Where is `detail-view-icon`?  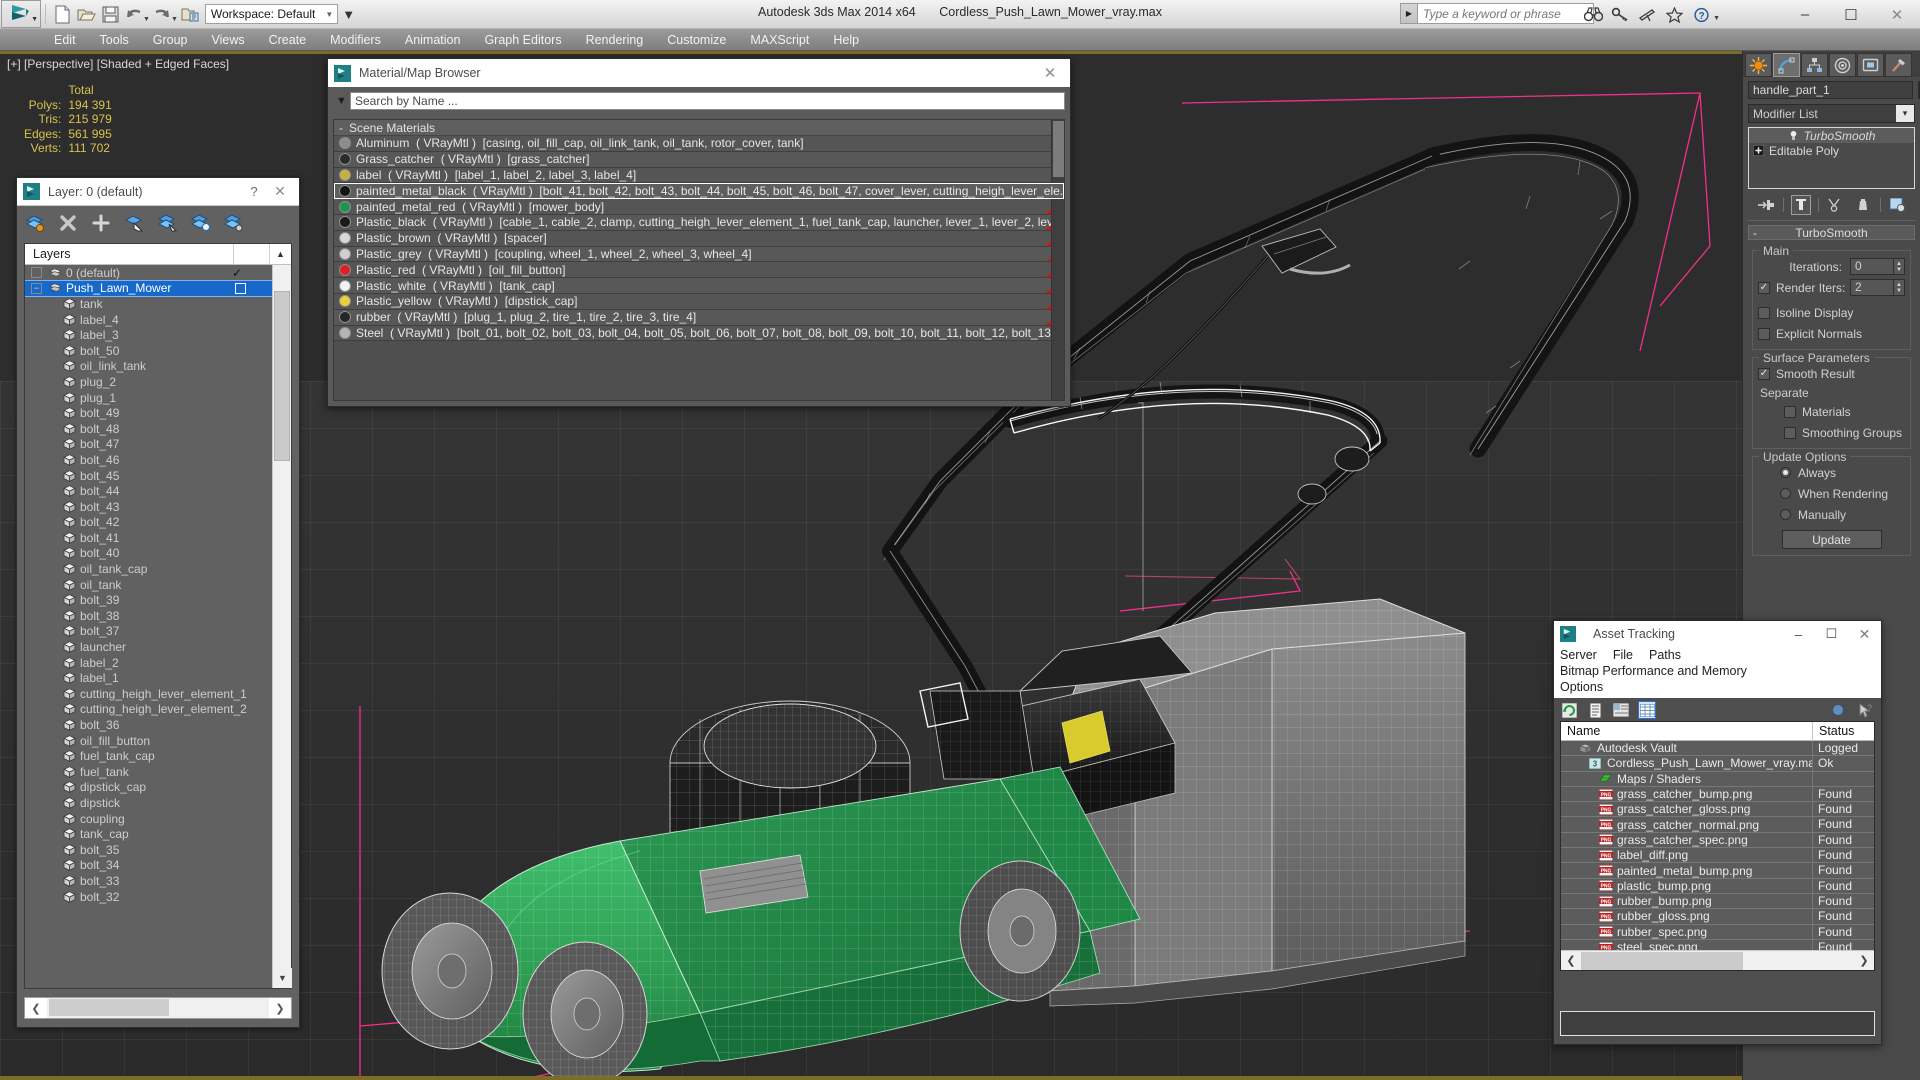
detail-view-icon is located at coordinates (1621, 710).